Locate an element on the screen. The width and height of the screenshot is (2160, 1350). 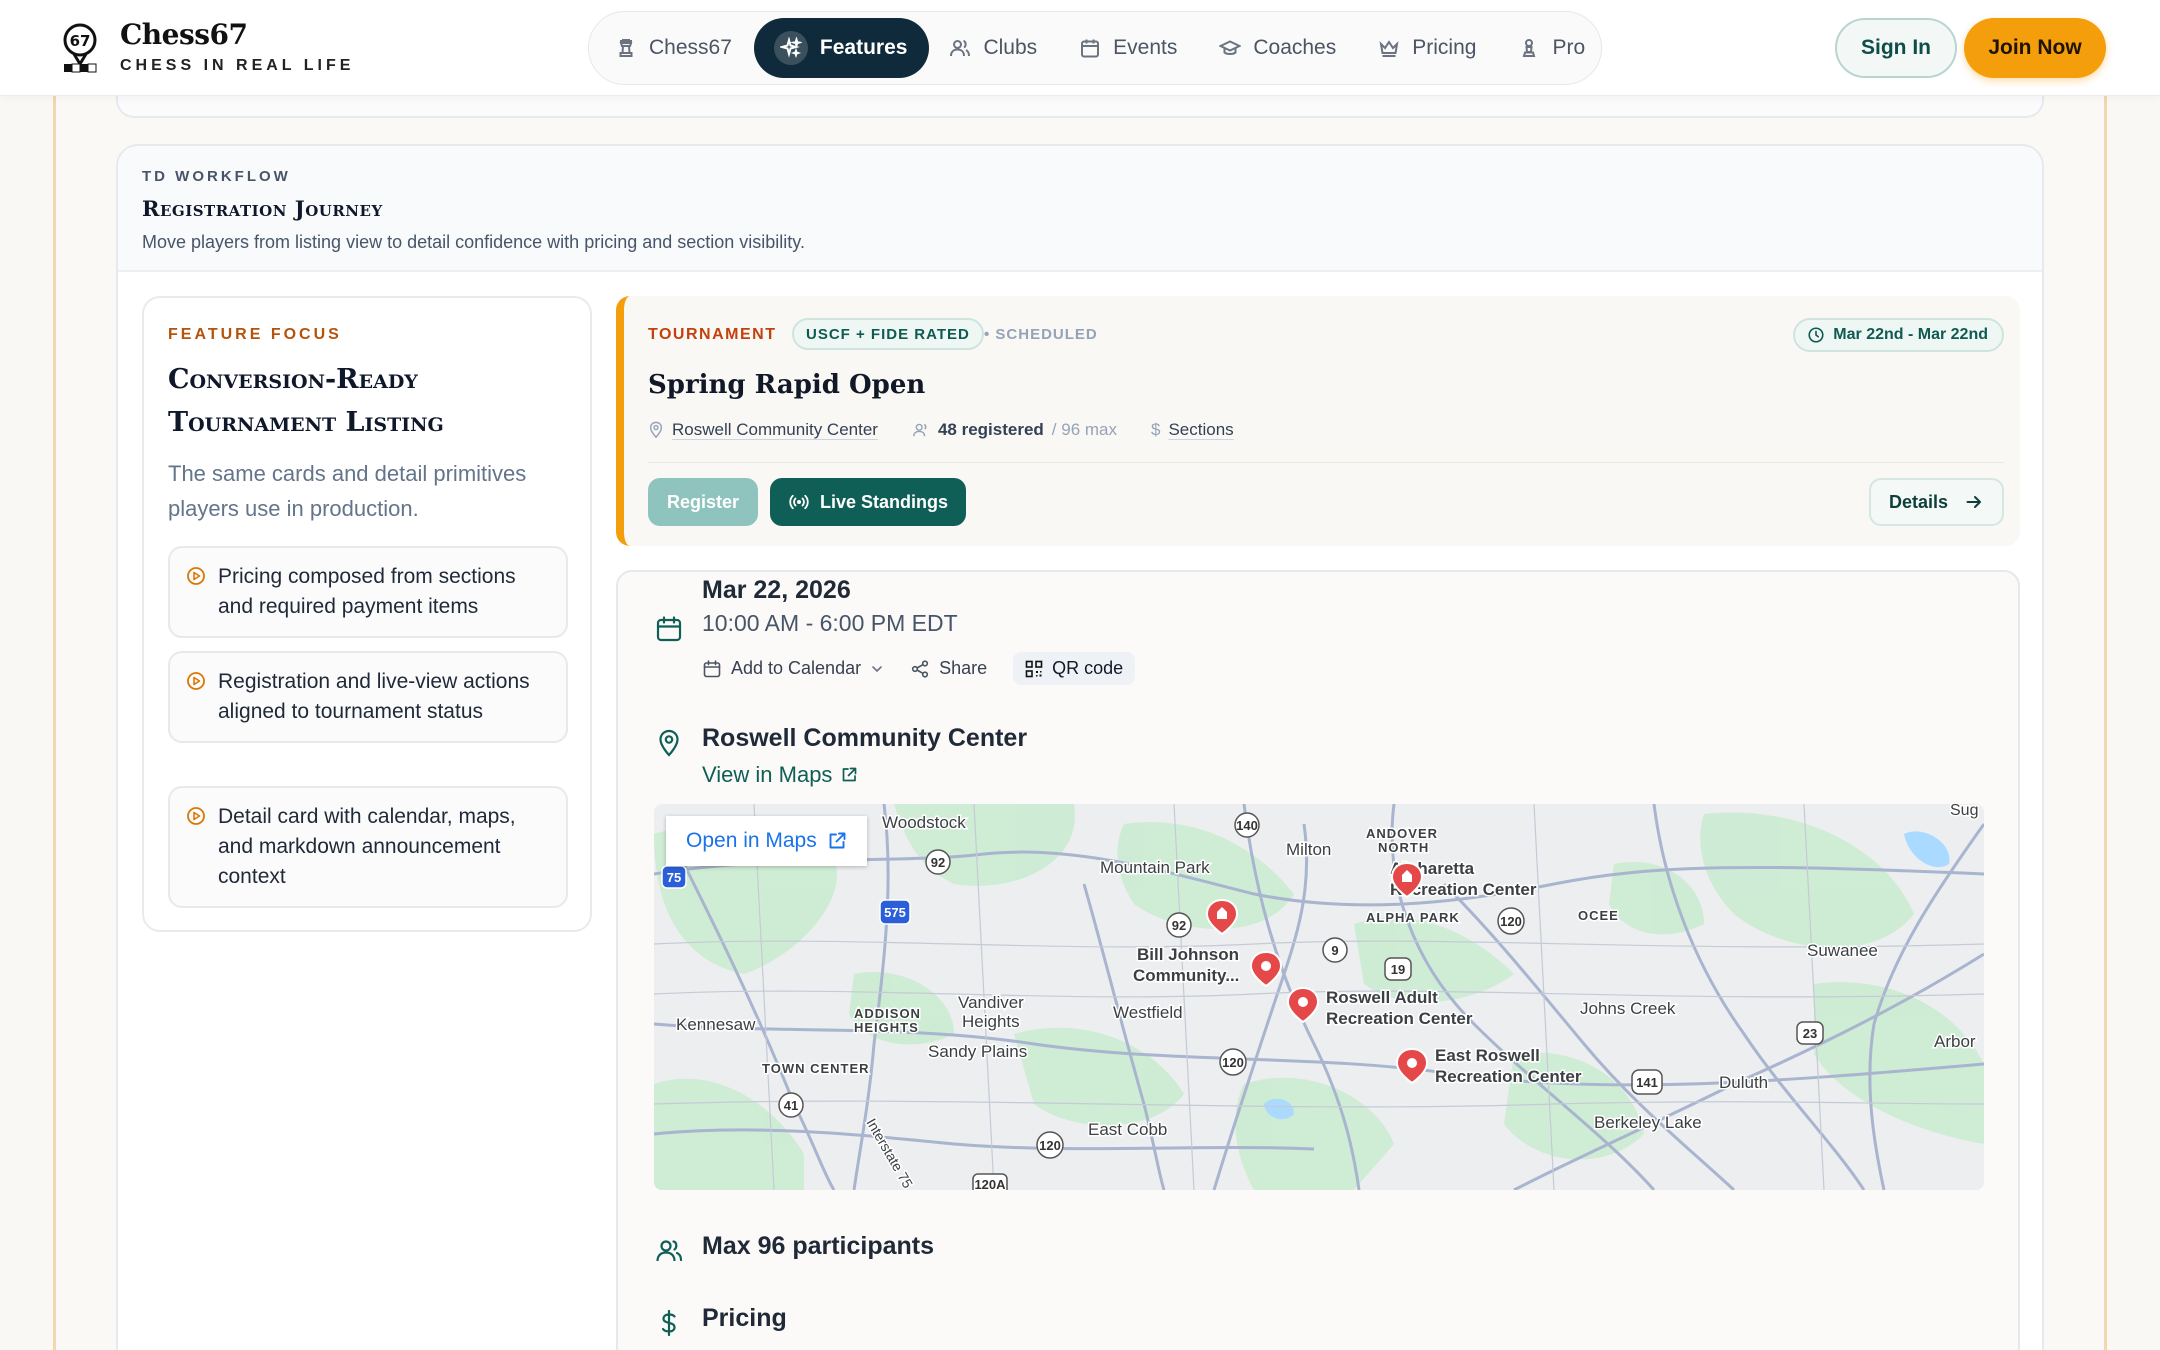
map-label: Roswell Adult is located at coordinates (1382, 997).